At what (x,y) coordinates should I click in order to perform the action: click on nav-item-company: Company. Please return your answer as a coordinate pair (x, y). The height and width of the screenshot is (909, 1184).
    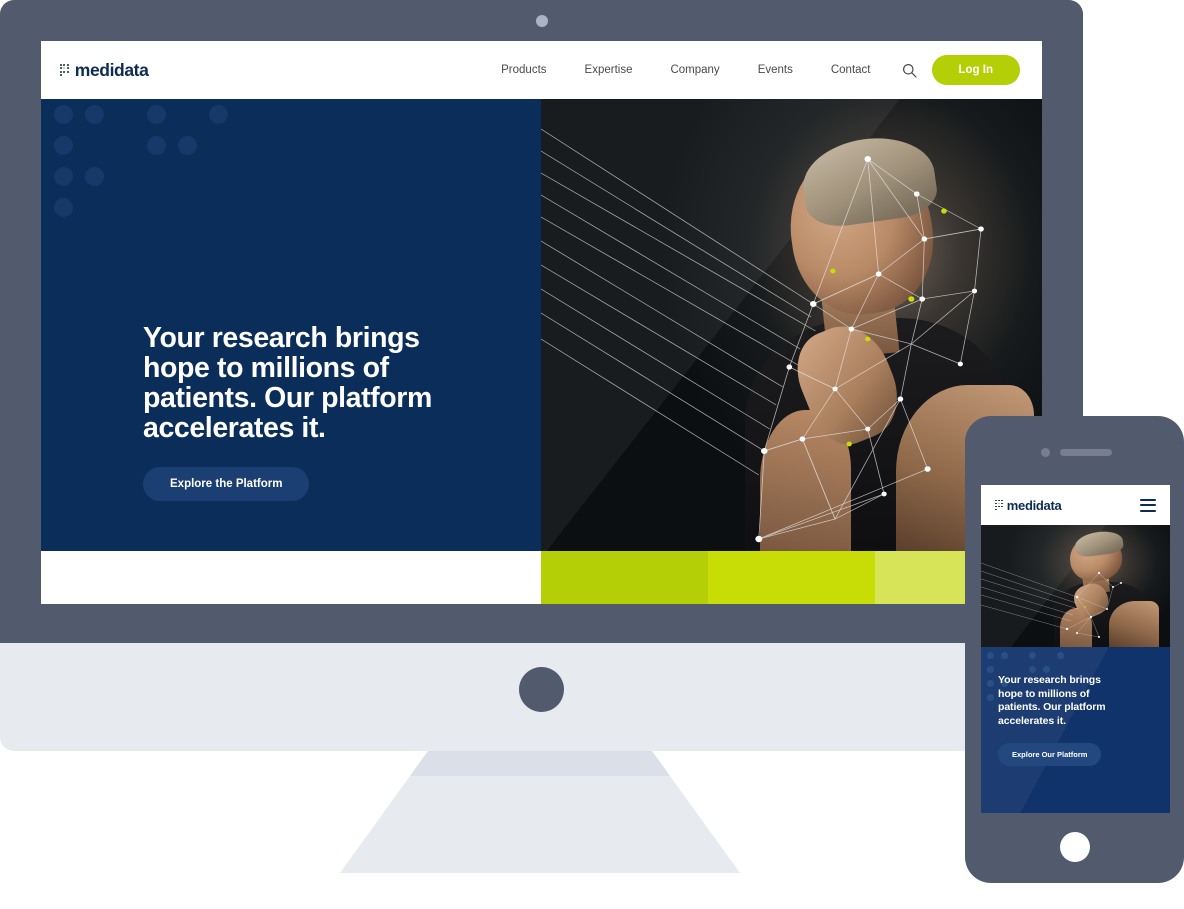
    Looking at the image, I should click on (694, 70).